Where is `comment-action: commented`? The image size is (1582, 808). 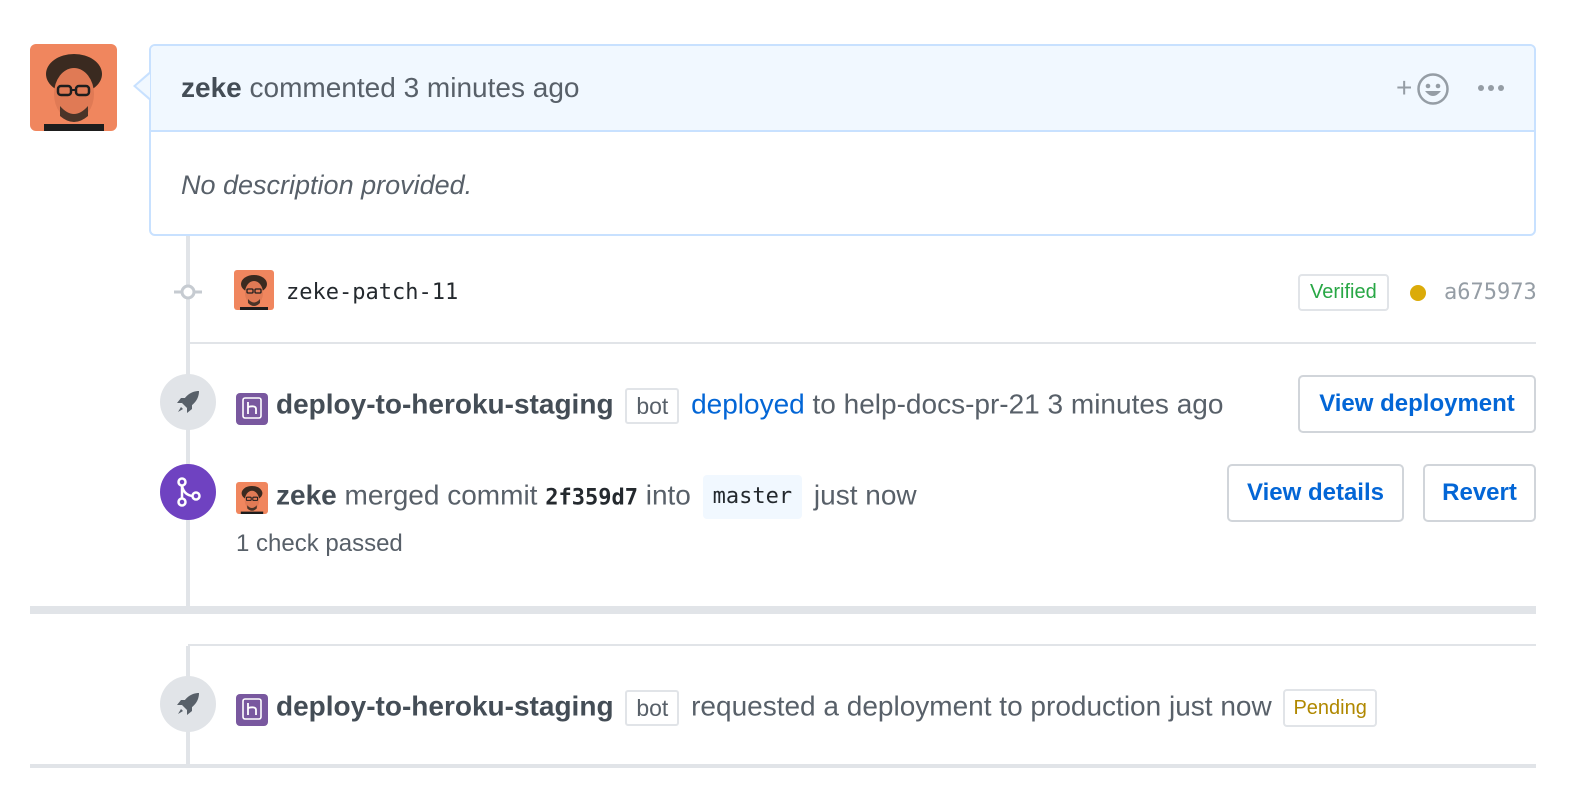 comment-action: commented is located at coordinates (322, 87).